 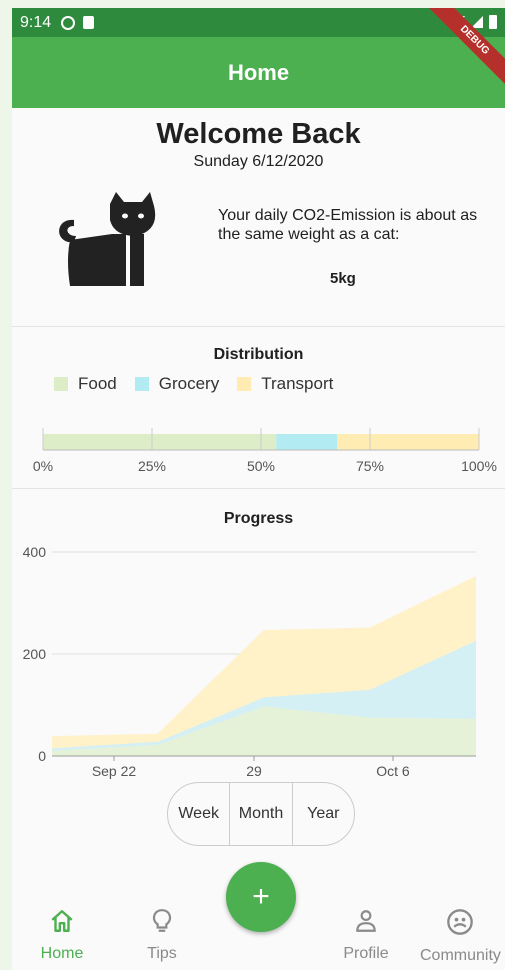 I want to click on nav-tips: Tips, so click(x=162, y=935).